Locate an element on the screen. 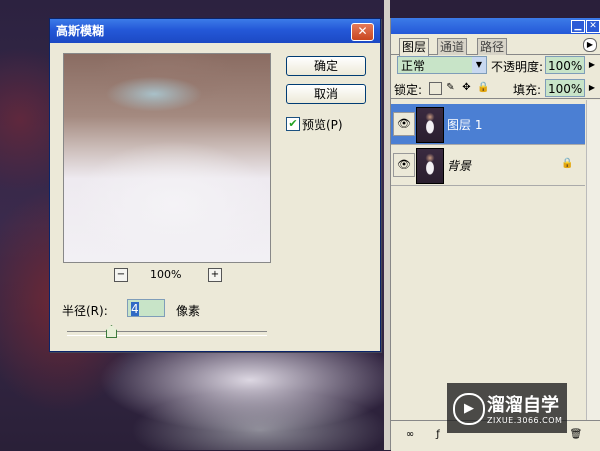 The image size is (600, 451). panel-titlebar: ▁ ✕ is located at coordinates (495, 26).